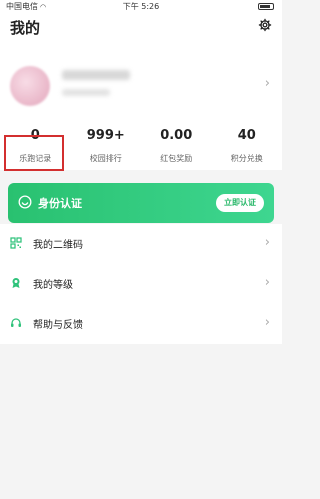 The image size is (320, 499). What do you see at coordinates (96, 75) in the screenshot?
I see `username-blurred` at bounding box center [96, 75].